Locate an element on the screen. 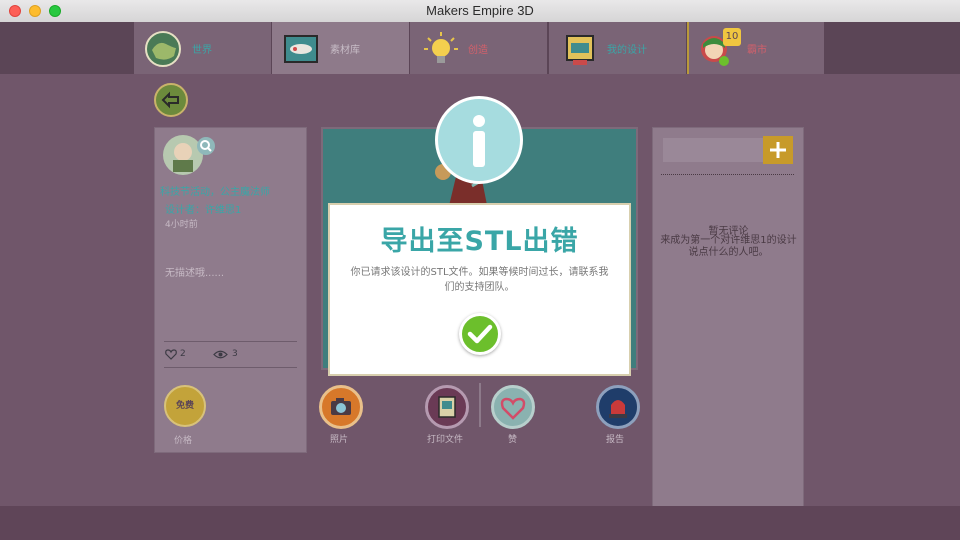 This screenshot has width=960, height=540. dialog-message: 你已请求该设计的STL文件。如果等候时间过长，请联系我们的支持团队。 is located at coordinates (479, 280).